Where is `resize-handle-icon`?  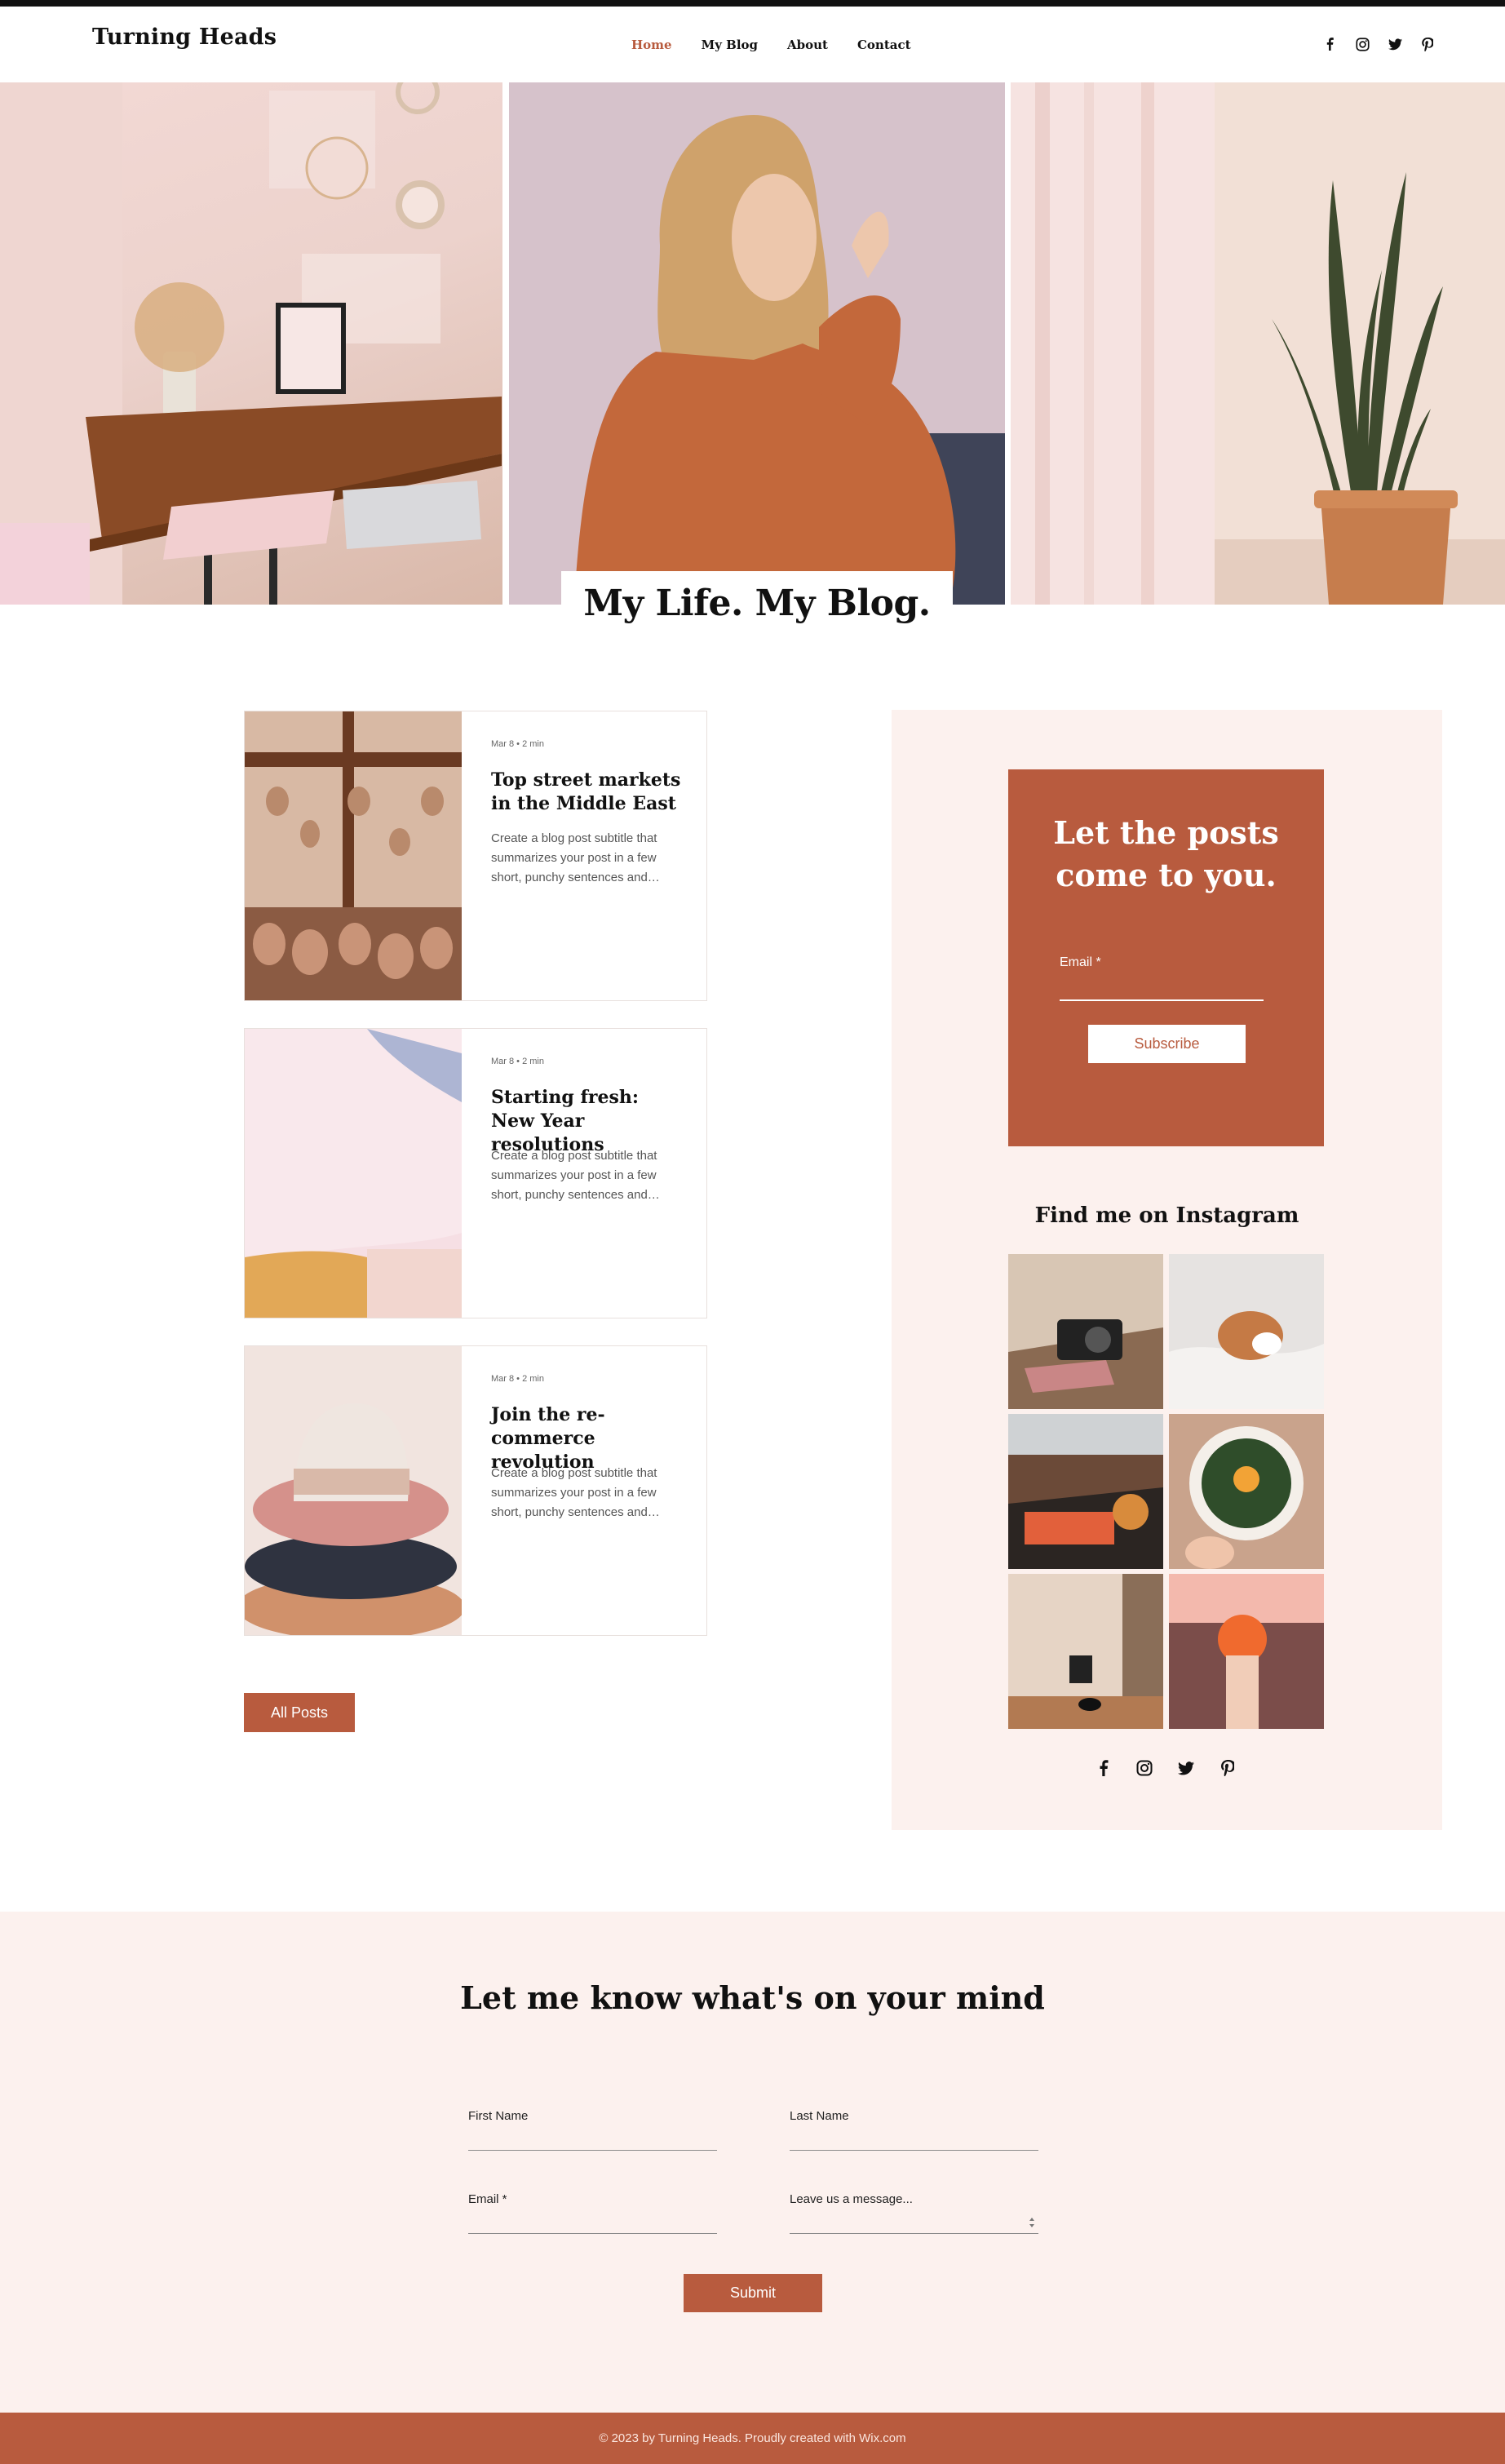
resize-handle-icon is located at coordinates (1032, 2222).